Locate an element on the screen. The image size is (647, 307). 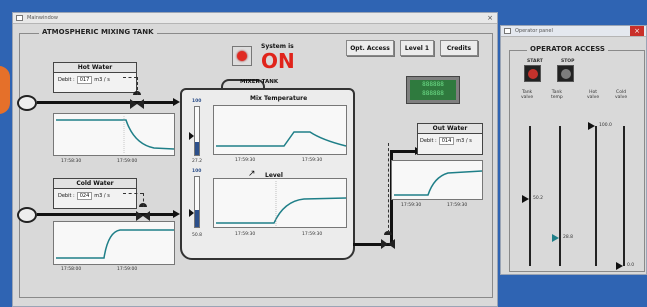
level-scale-top: 100 is located at coordinates (197, 171).